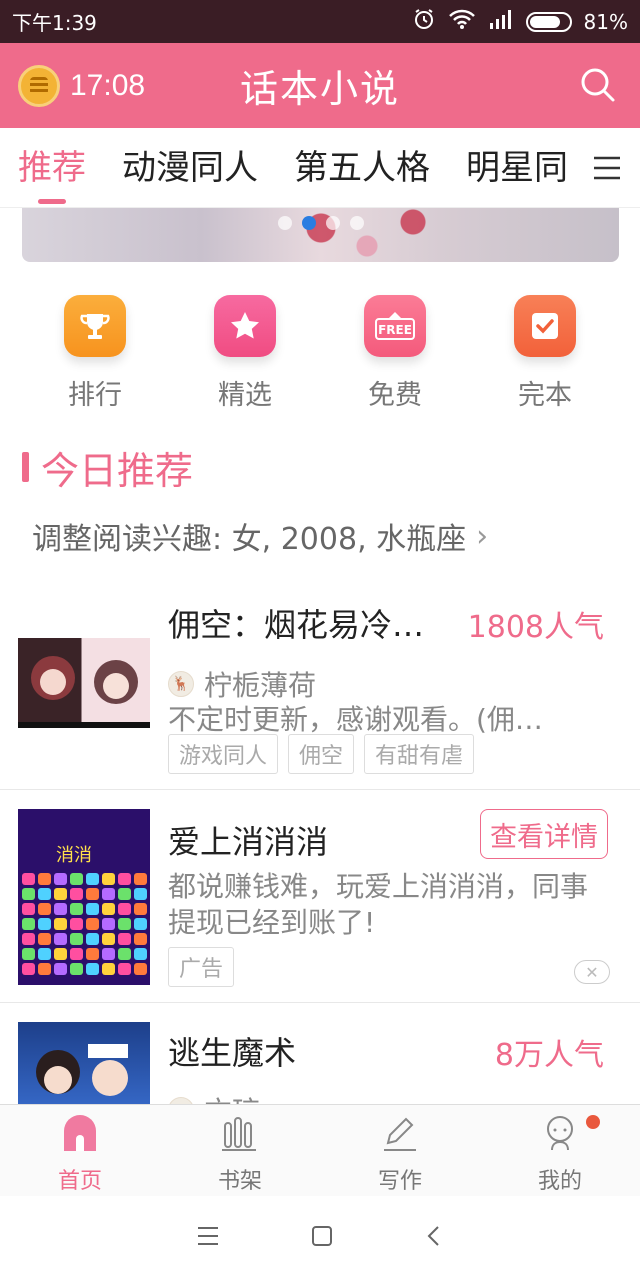 The image size is (640, 1280). I want to click on check-icon, so click(545, 326).